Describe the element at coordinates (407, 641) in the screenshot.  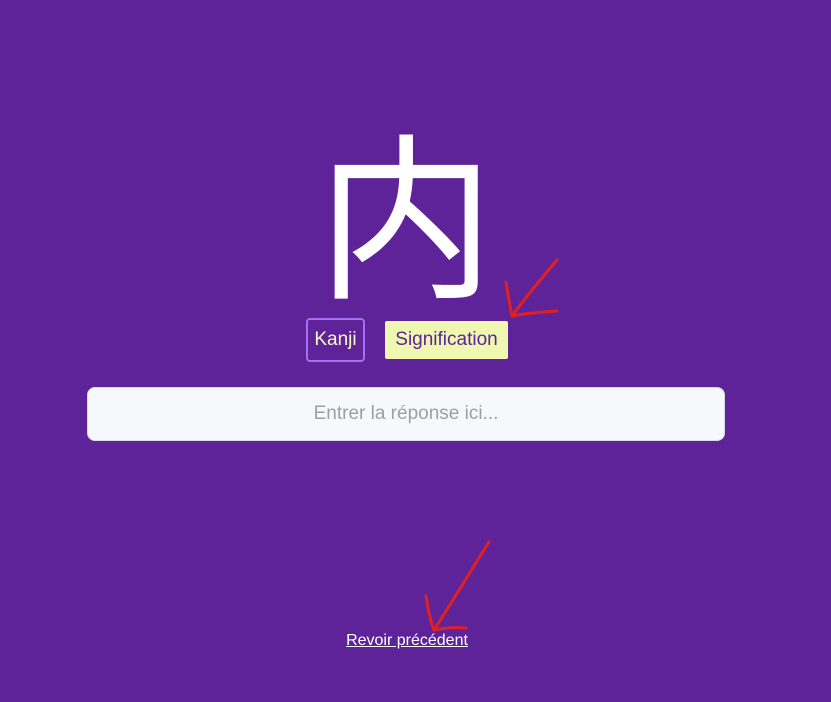
I see `review-previous-link: Revoir précédent` at that location.